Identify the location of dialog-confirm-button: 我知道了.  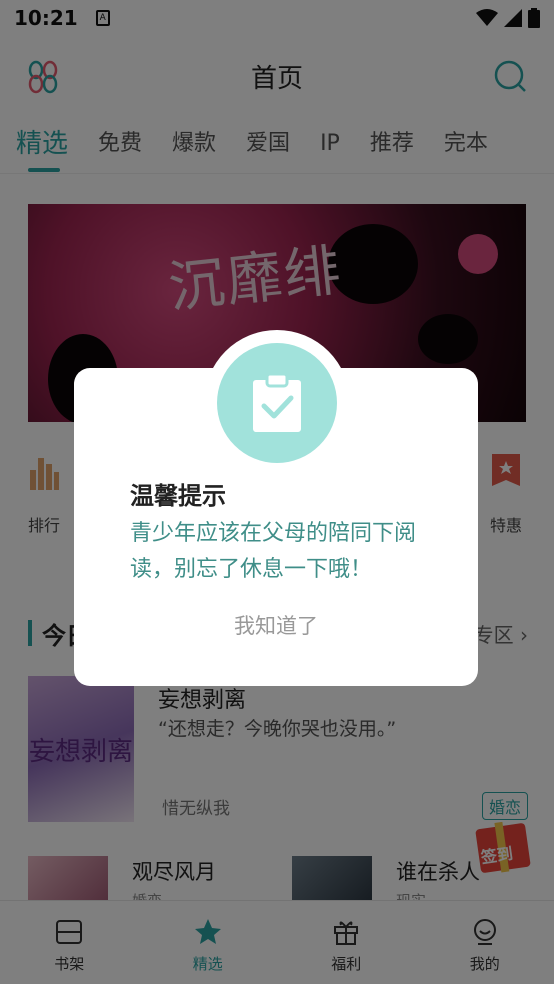
(276, 625).